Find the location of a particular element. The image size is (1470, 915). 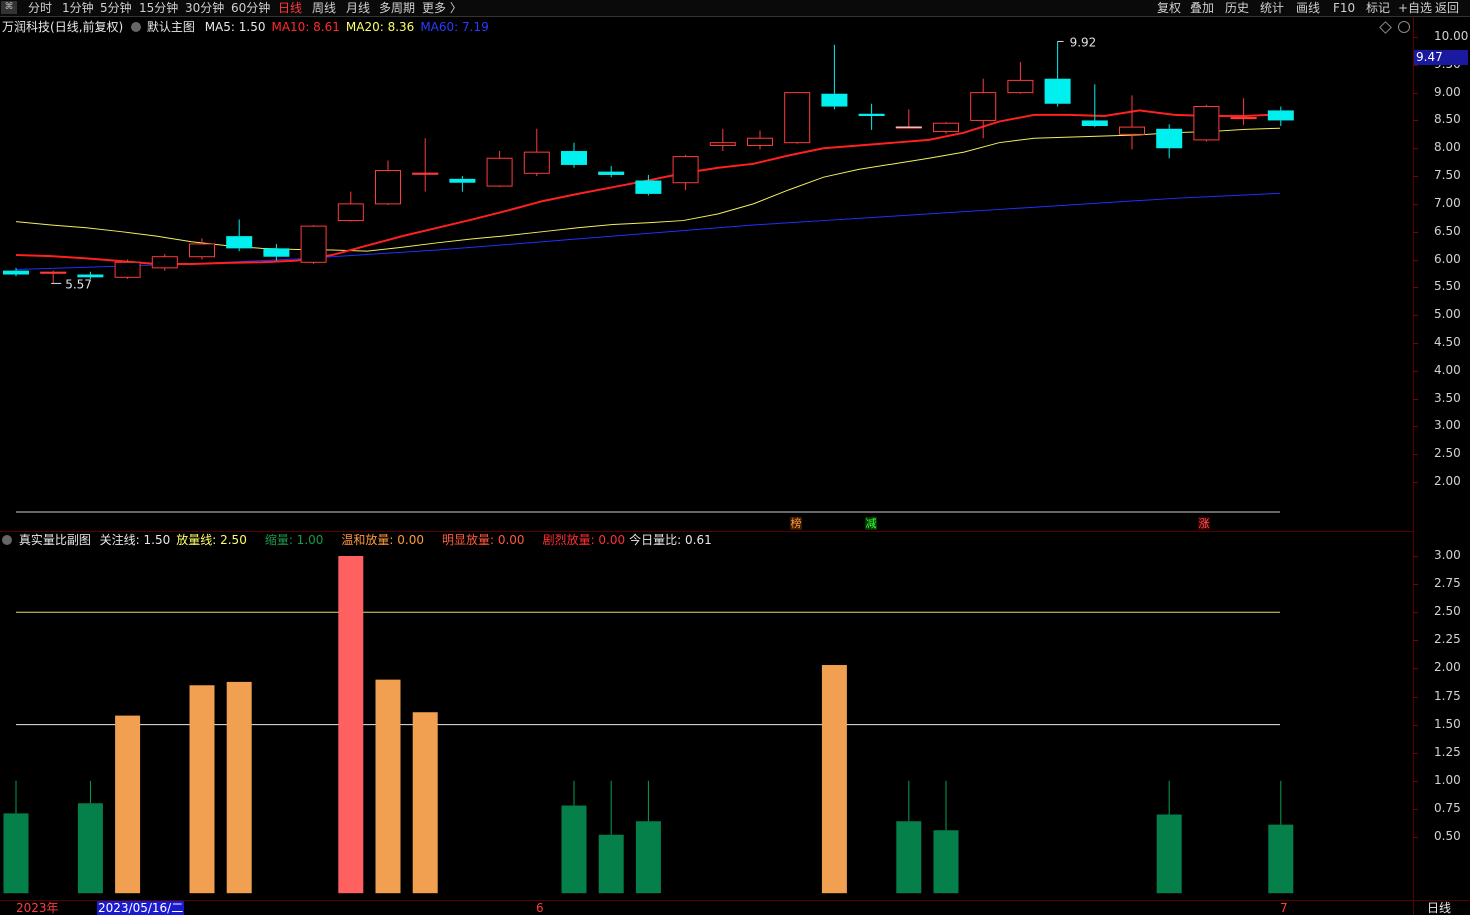

signal-marker: 减 is located at coordinates (871, 523).